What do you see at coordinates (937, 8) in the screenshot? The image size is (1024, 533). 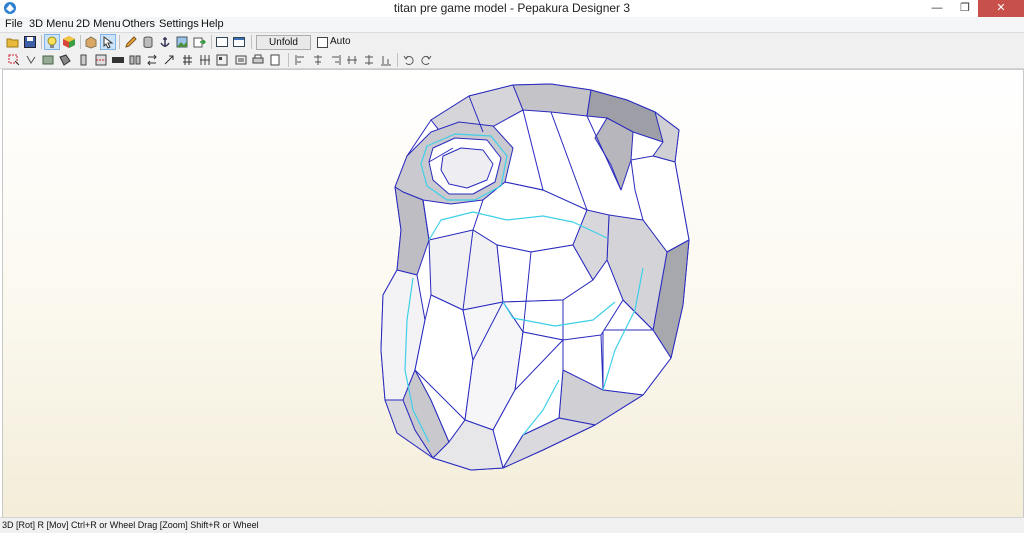 I see `minimize-button: —` at bounding box center [937, 8].